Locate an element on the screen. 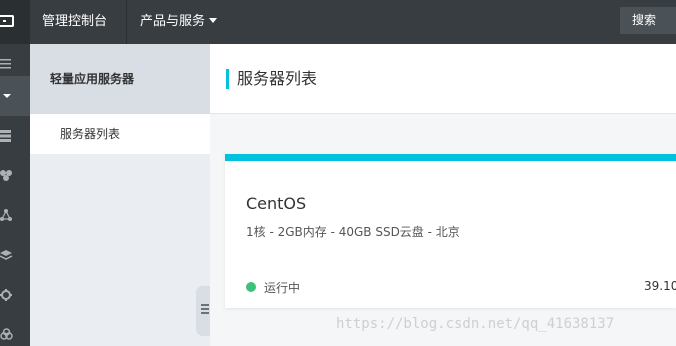 The height and width of the screenshot is (346, 676). layers-icon is located at coordinates (6, 255).